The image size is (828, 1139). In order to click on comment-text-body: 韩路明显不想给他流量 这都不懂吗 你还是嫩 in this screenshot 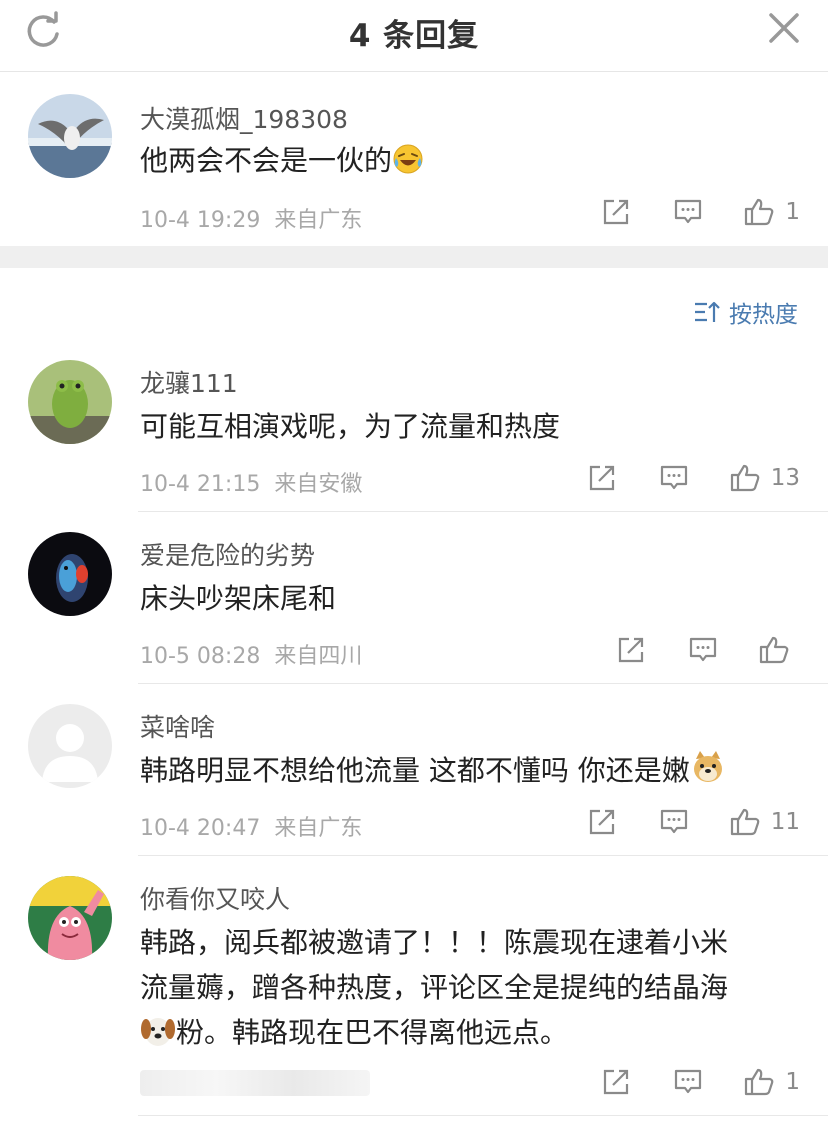, I will do `click(415, 770)`.